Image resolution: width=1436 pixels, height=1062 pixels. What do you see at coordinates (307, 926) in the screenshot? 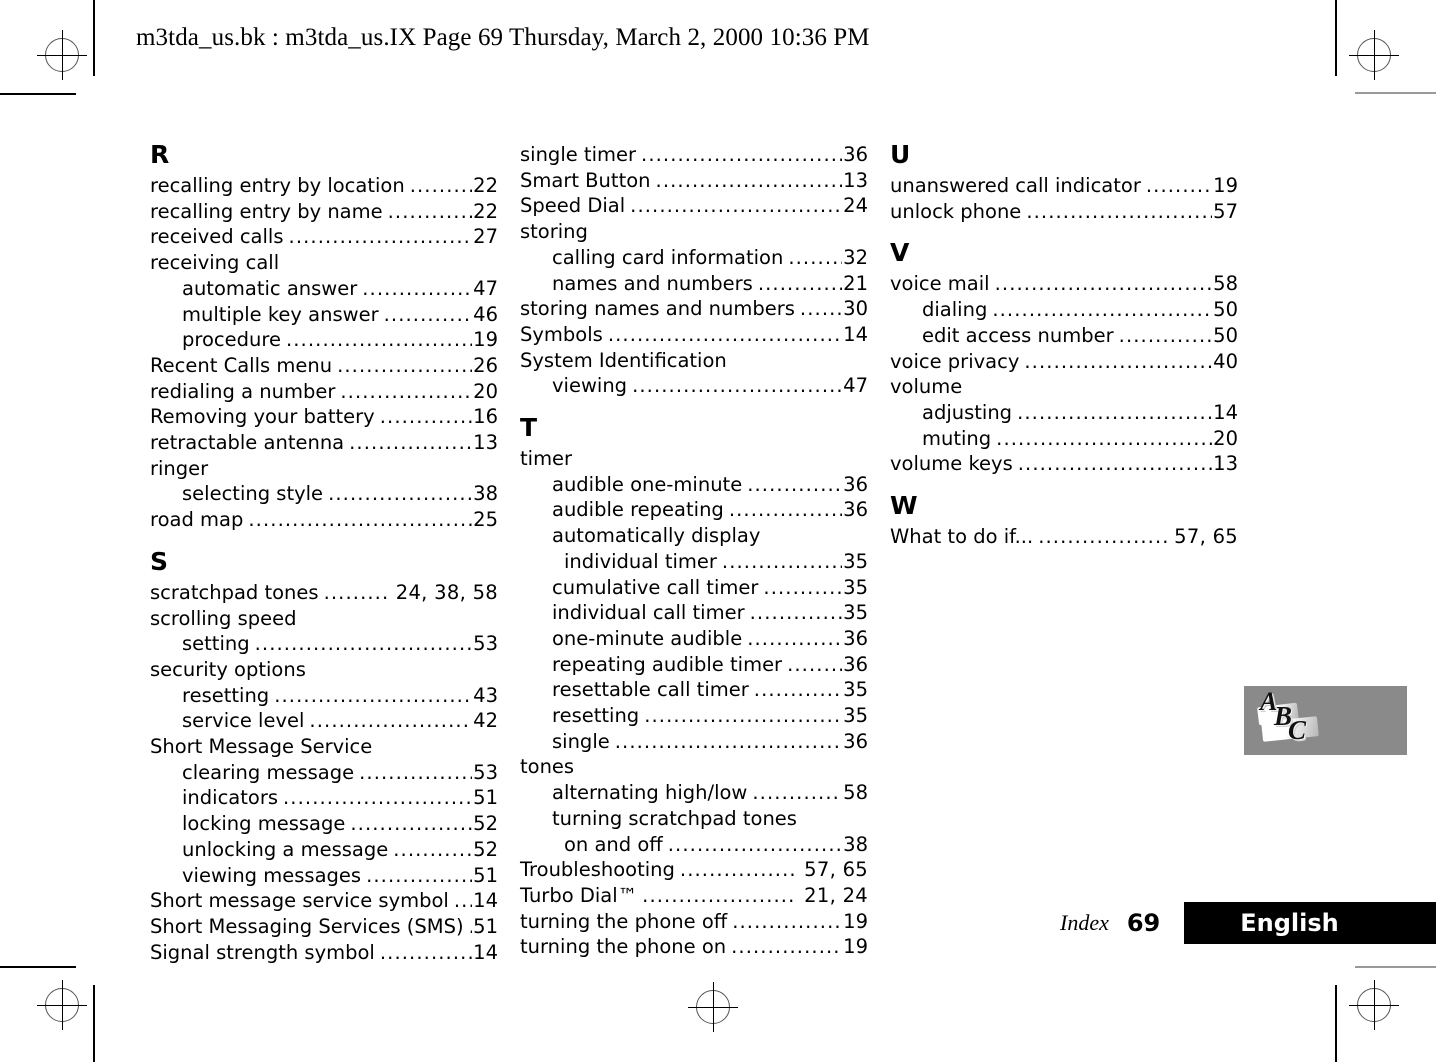
I see `index-entry-label: Short Messaging Services (SMS)` at bounding box center [307, 926].